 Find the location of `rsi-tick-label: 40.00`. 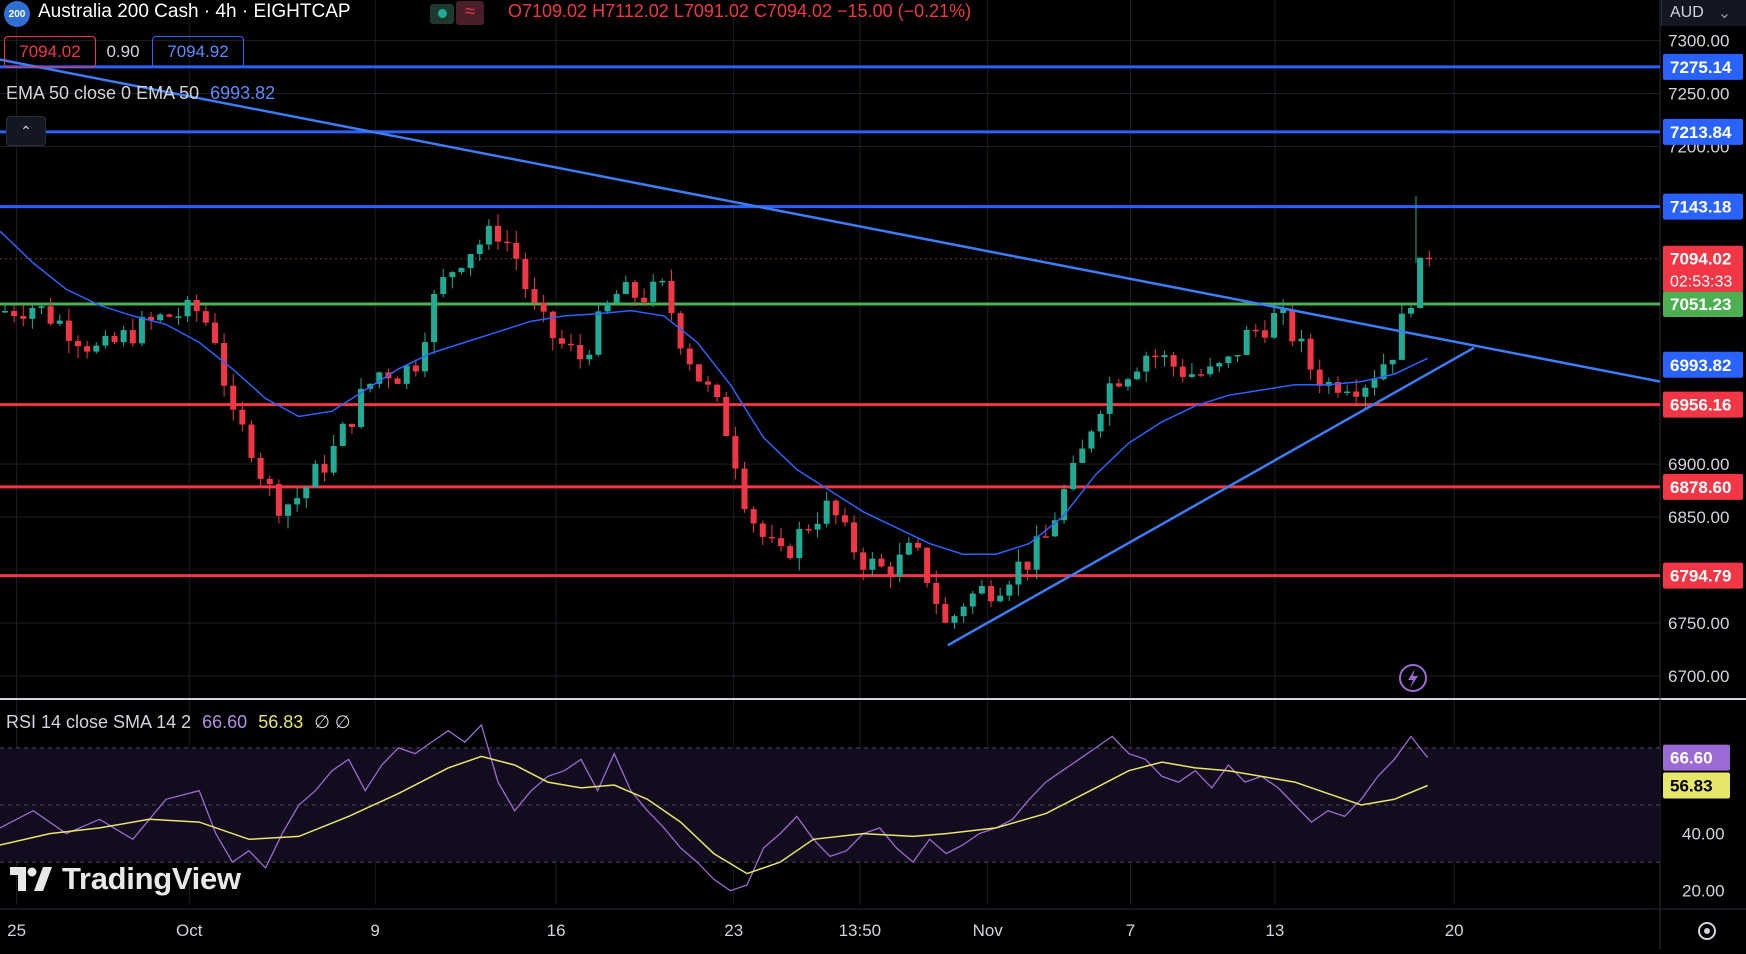

rsi-tick-label: 40.00 is located at coordinates (1703, 834).